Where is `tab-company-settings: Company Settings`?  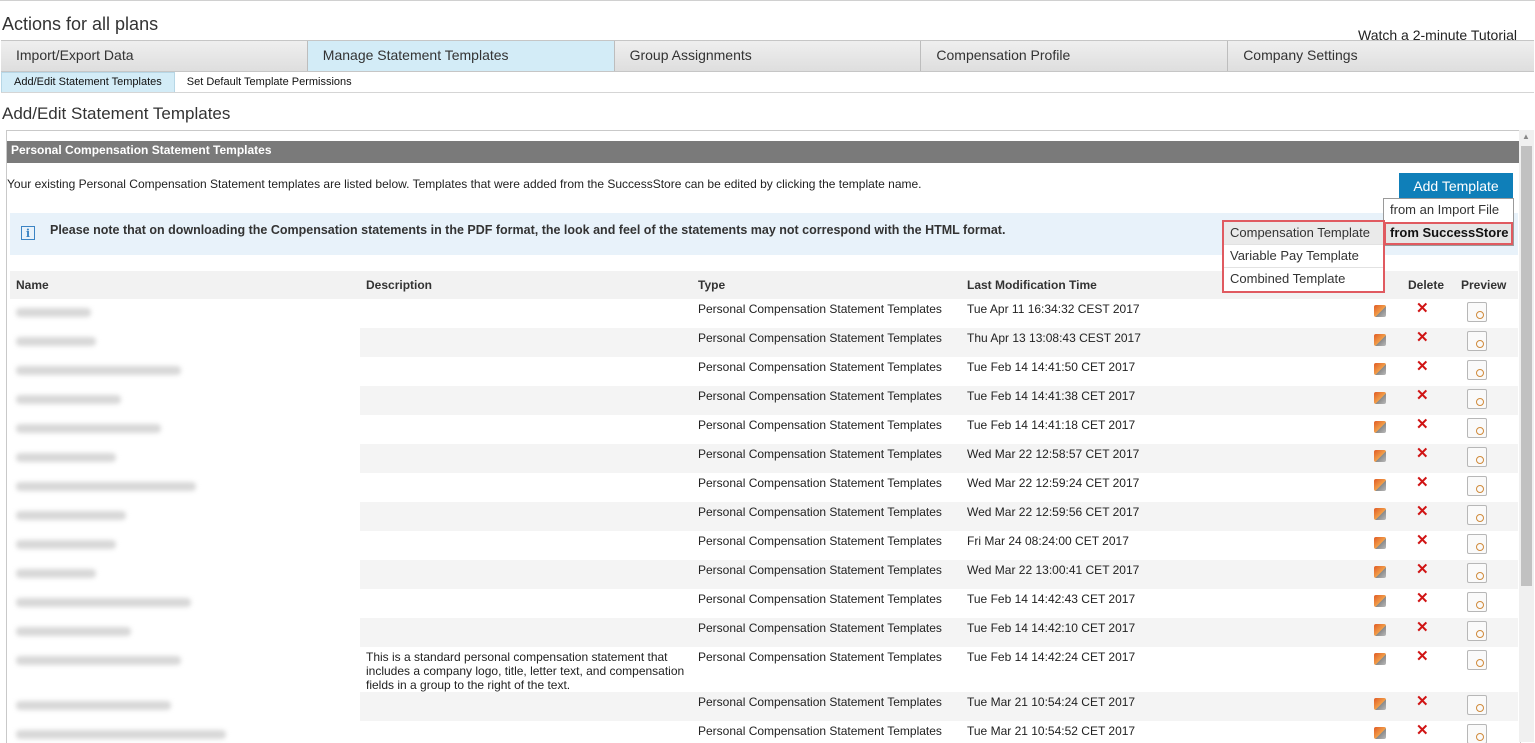
tab-company-settings: Company Settings is located at coordinates (1381, 56).